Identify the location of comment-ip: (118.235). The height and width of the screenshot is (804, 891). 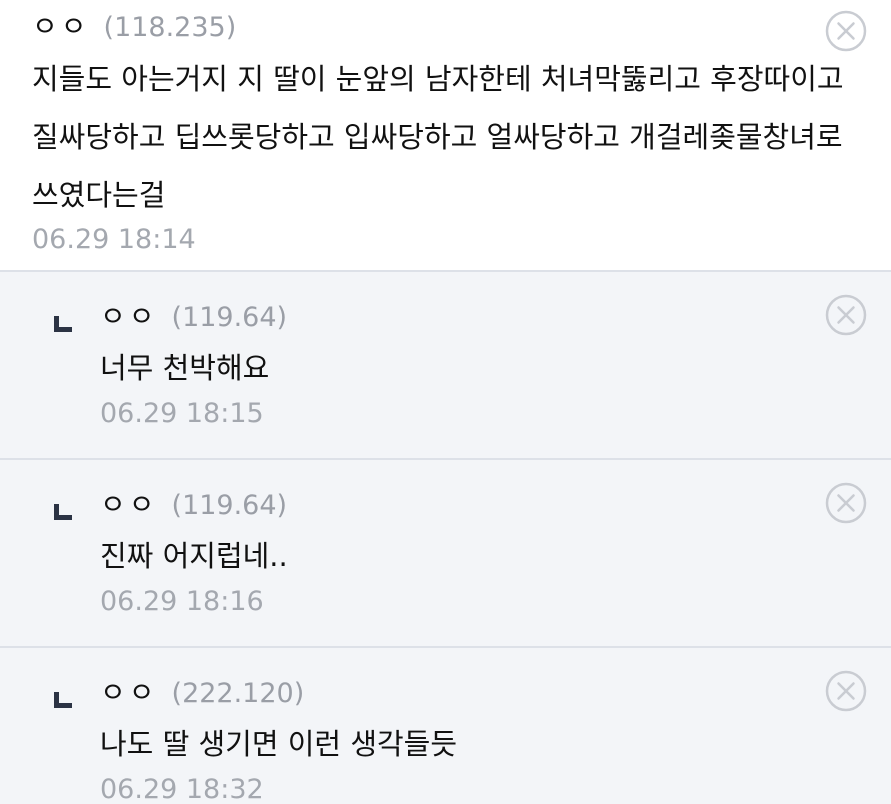
(170, 27).